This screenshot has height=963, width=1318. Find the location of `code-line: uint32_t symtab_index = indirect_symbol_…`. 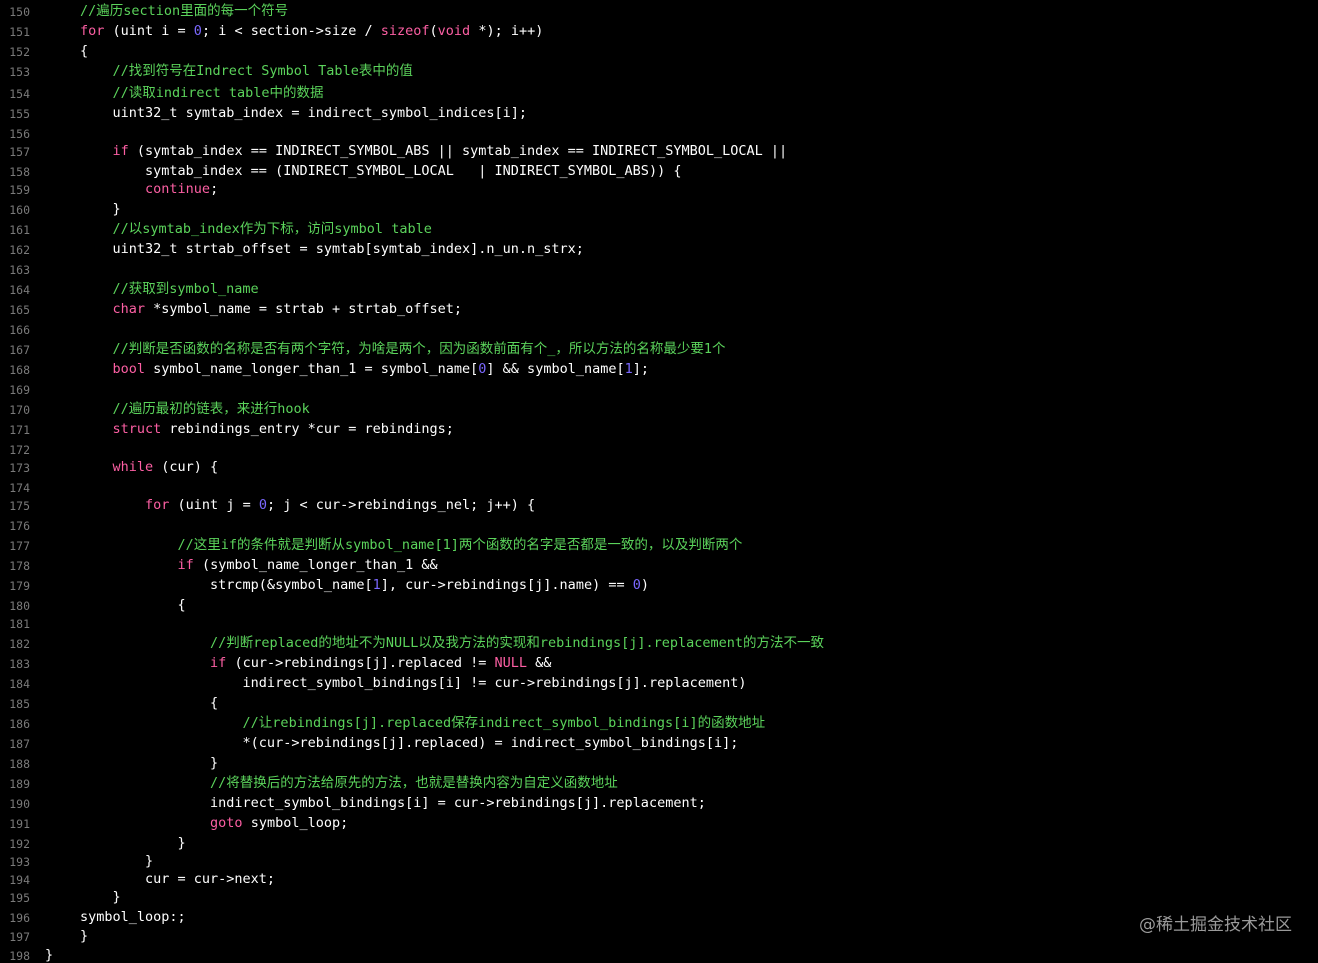

code-line: uint32_t symtab_index = indirect_symbol_… is located at coordinates (304, 113).